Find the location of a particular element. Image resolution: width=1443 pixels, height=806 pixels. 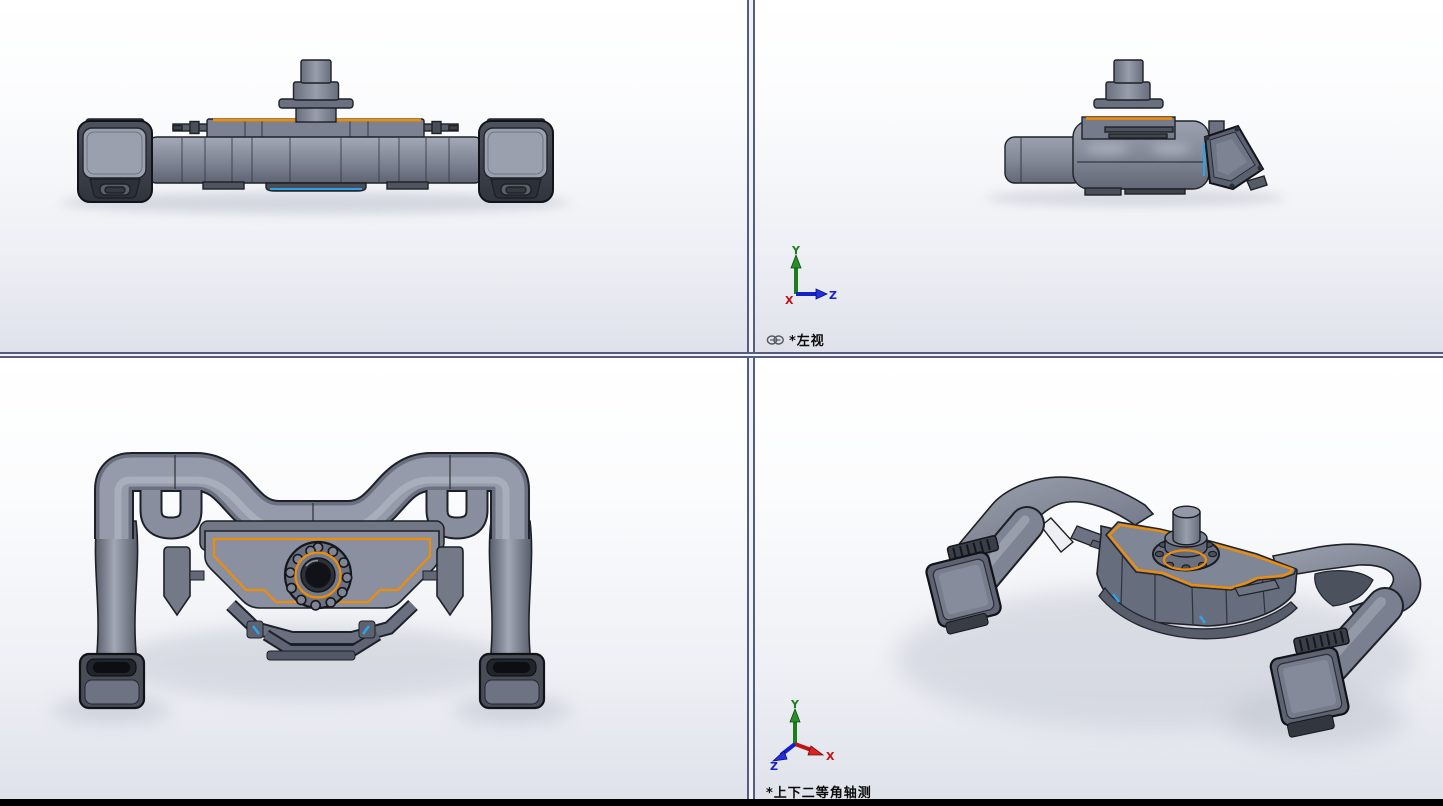

view-label-text: *上下二等角轴测 is located at coordinates (819, 792).